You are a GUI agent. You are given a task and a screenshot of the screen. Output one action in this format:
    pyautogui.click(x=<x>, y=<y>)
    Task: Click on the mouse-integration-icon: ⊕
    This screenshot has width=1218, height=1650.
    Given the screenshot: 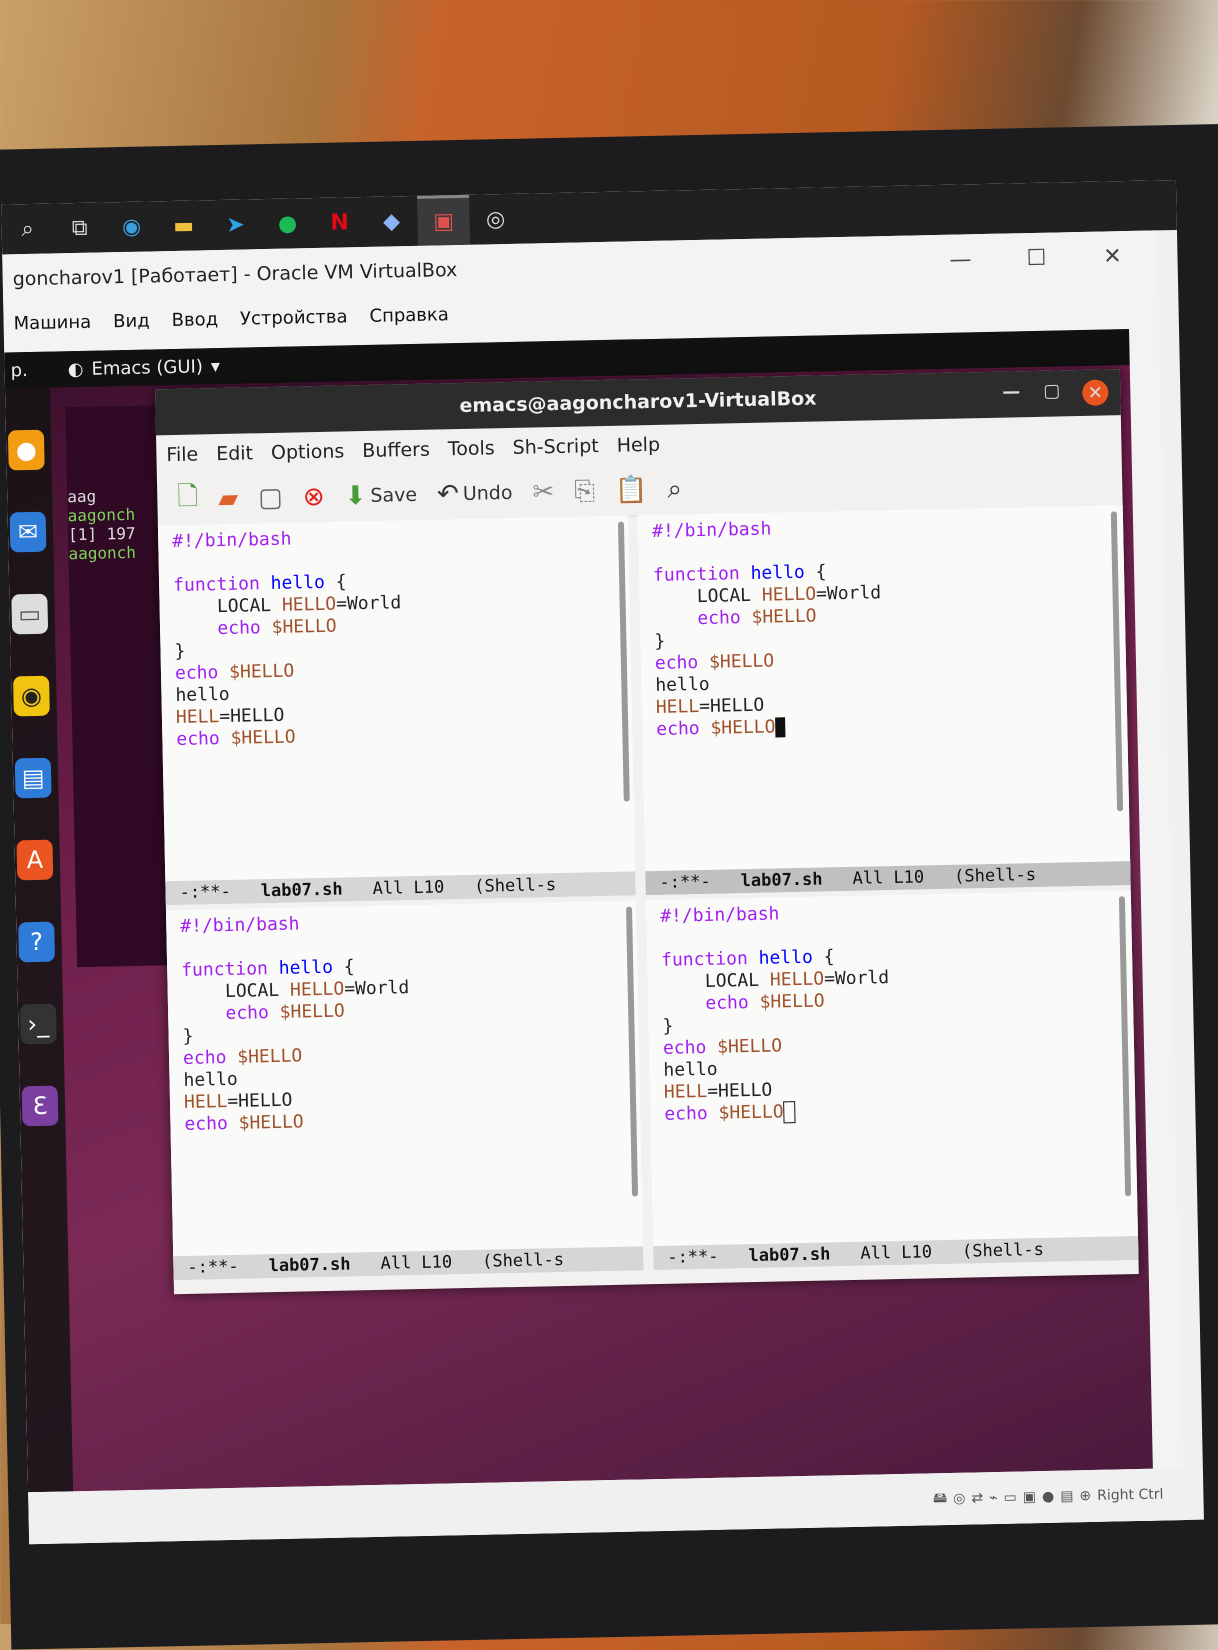 What is the action you would take?
    pyautogui.click(x=1085, y=1496)
    